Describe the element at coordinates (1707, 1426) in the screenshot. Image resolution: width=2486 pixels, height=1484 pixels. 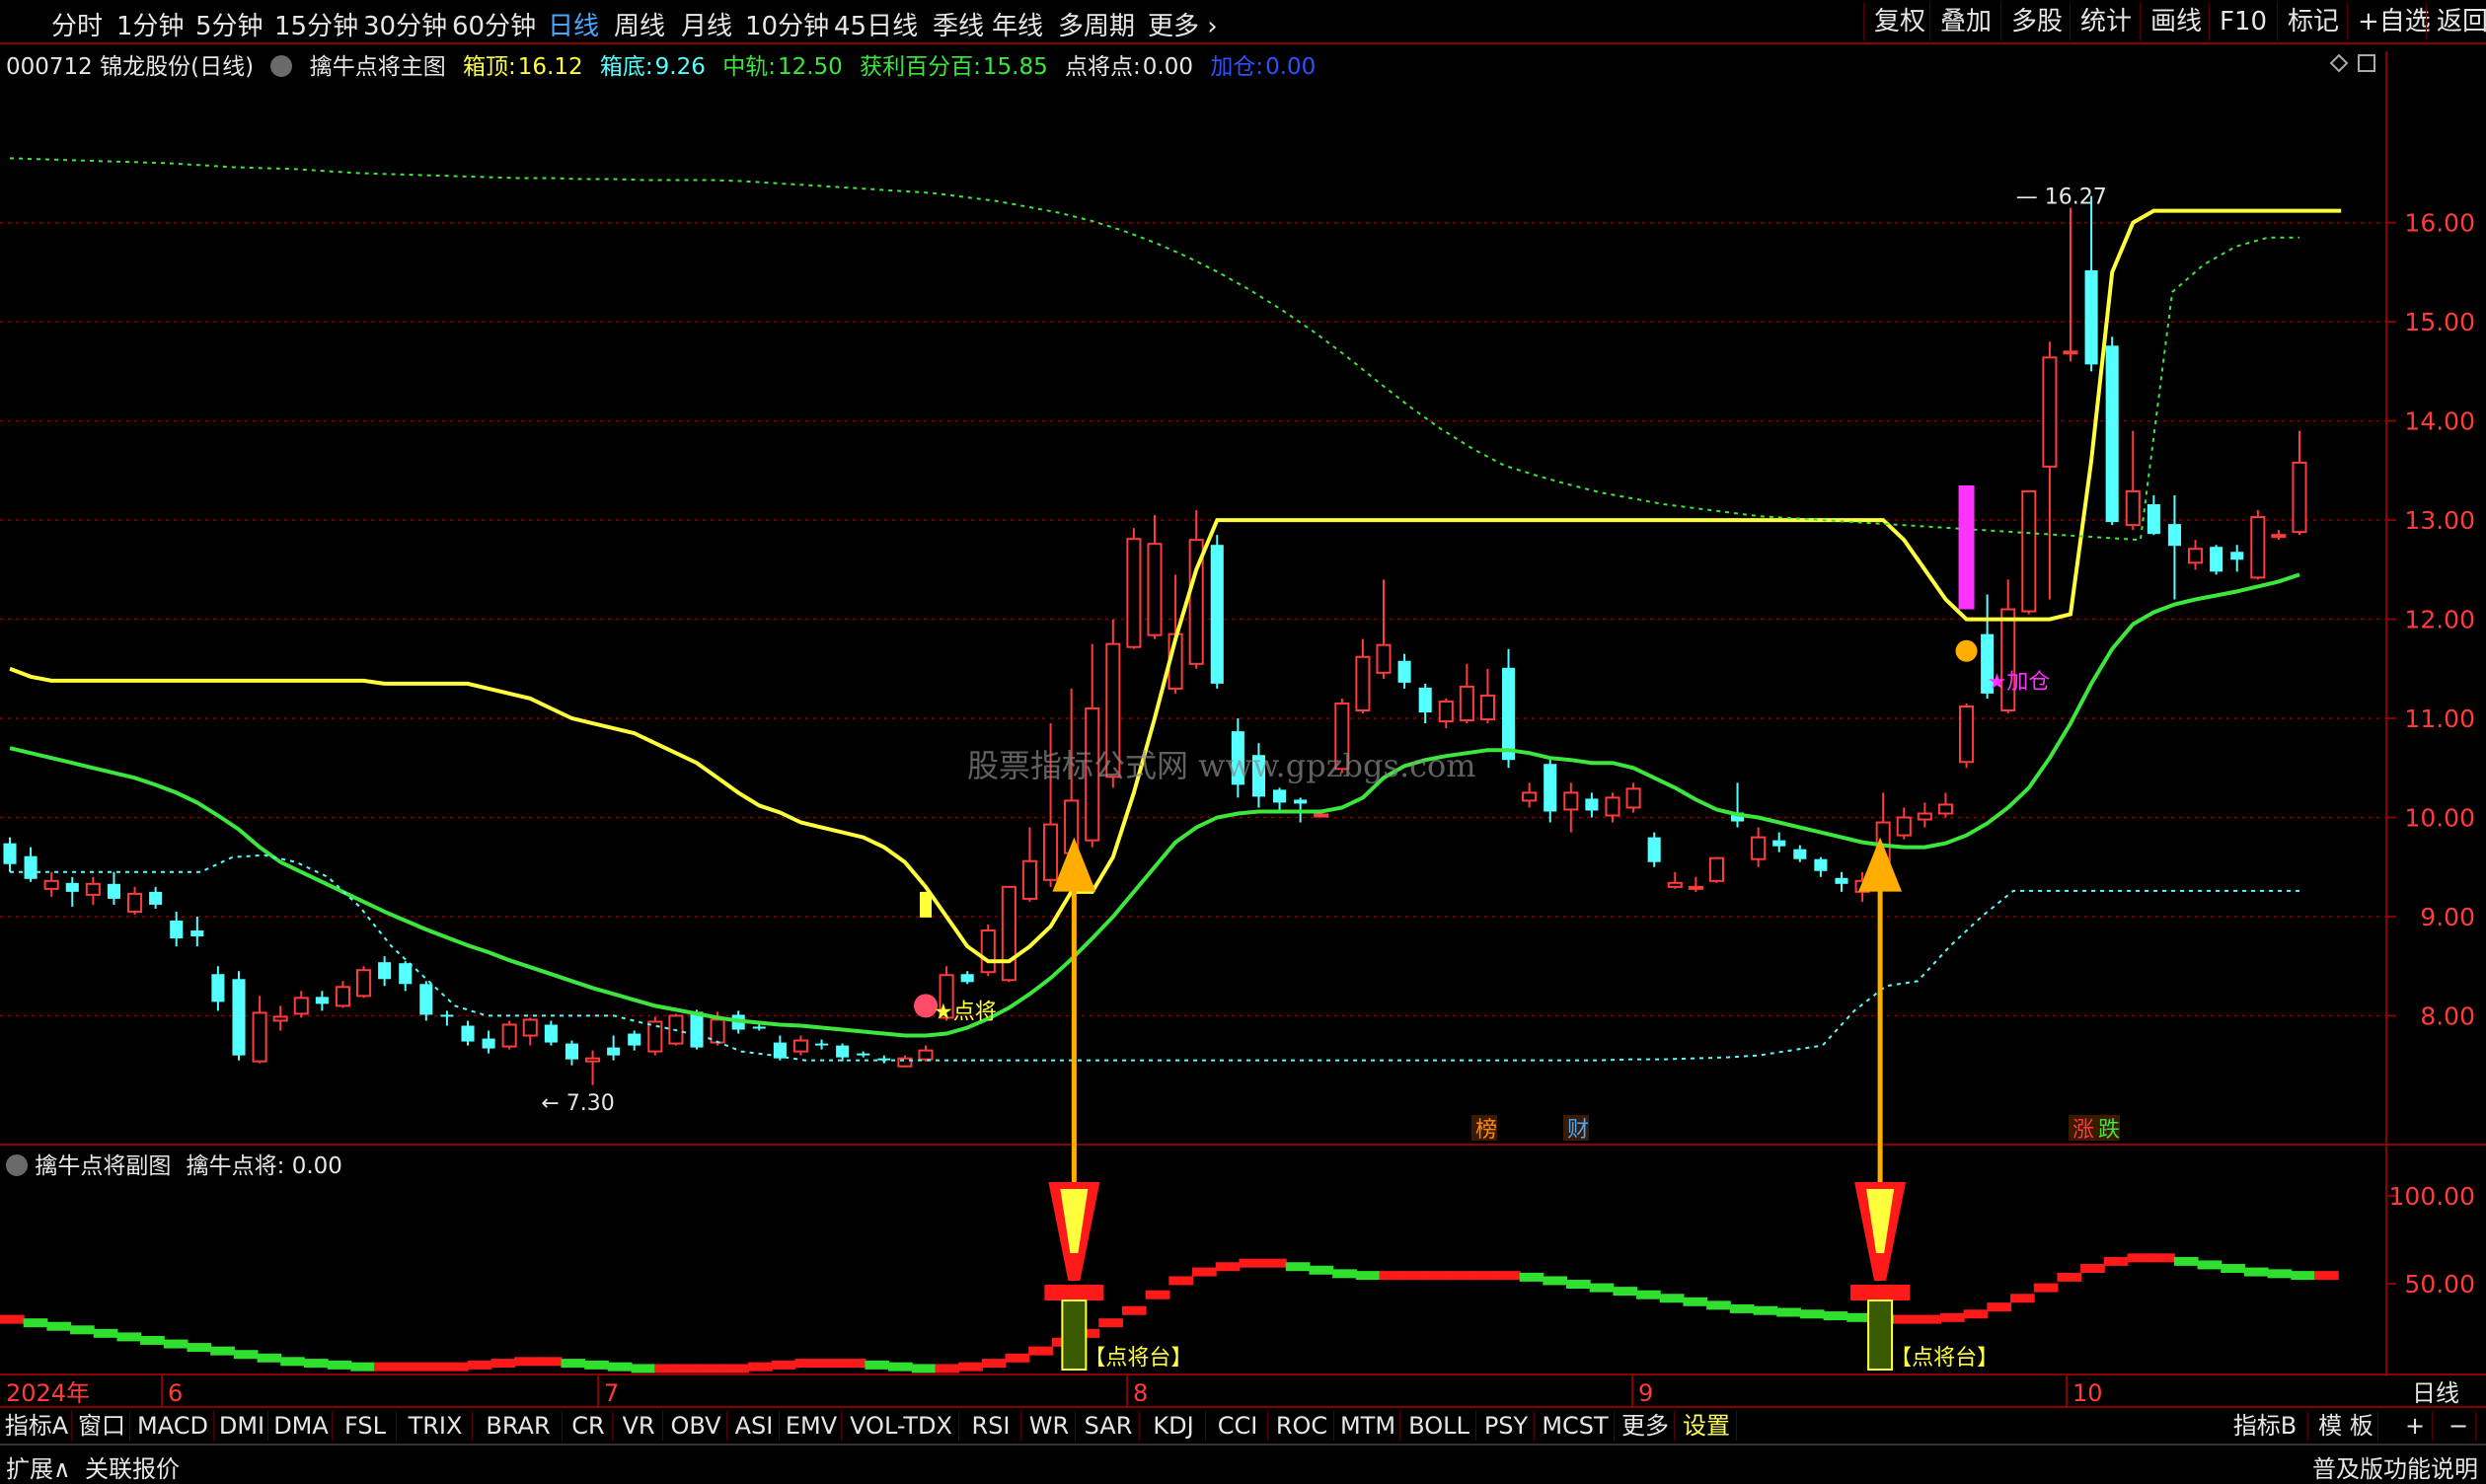
I see `indicator-tab-25: 设置` at that location.